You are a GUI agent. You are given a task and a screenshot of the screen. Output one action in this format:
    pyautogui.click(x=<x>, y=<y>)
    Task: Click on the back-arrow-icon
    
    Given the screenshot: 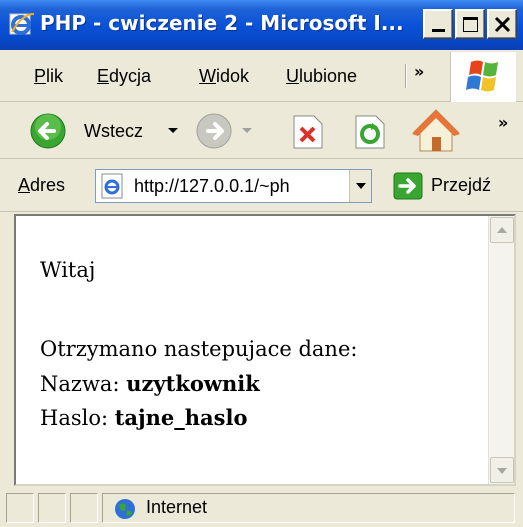 What is the action you would take?
    pyautogui.click(x=48, y=131)
    